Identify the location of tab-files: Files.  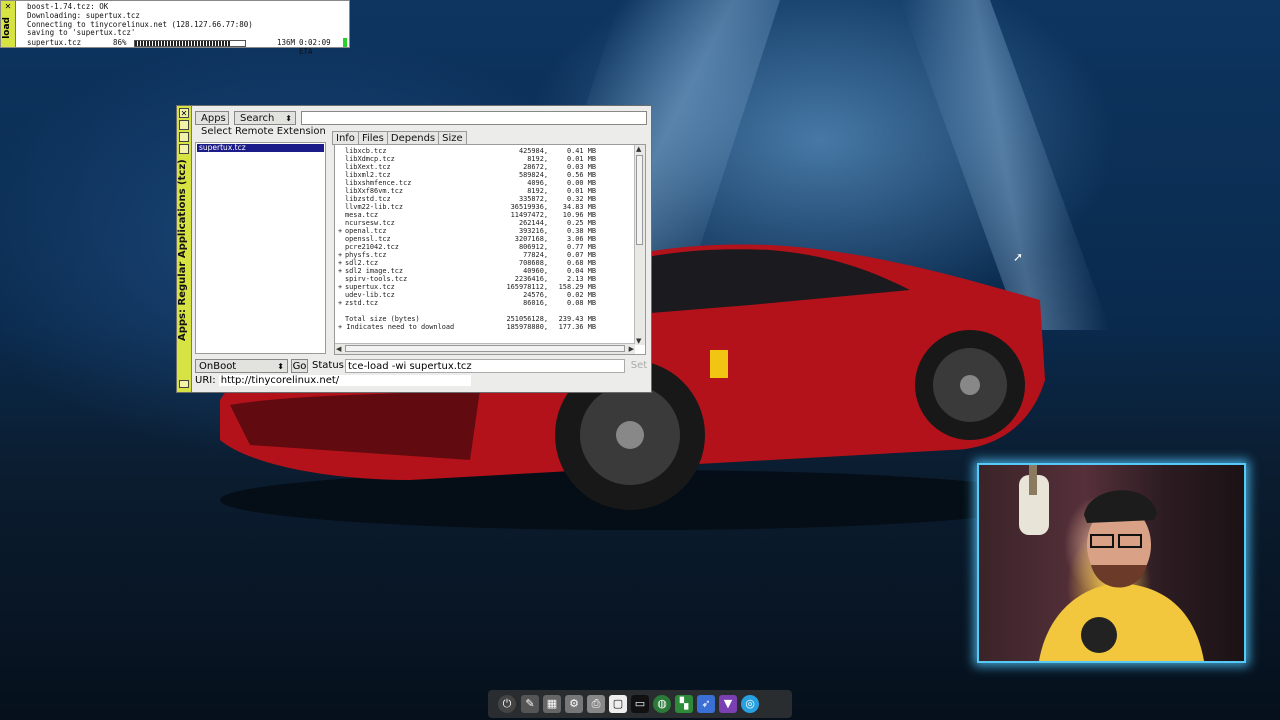
(372, 138).